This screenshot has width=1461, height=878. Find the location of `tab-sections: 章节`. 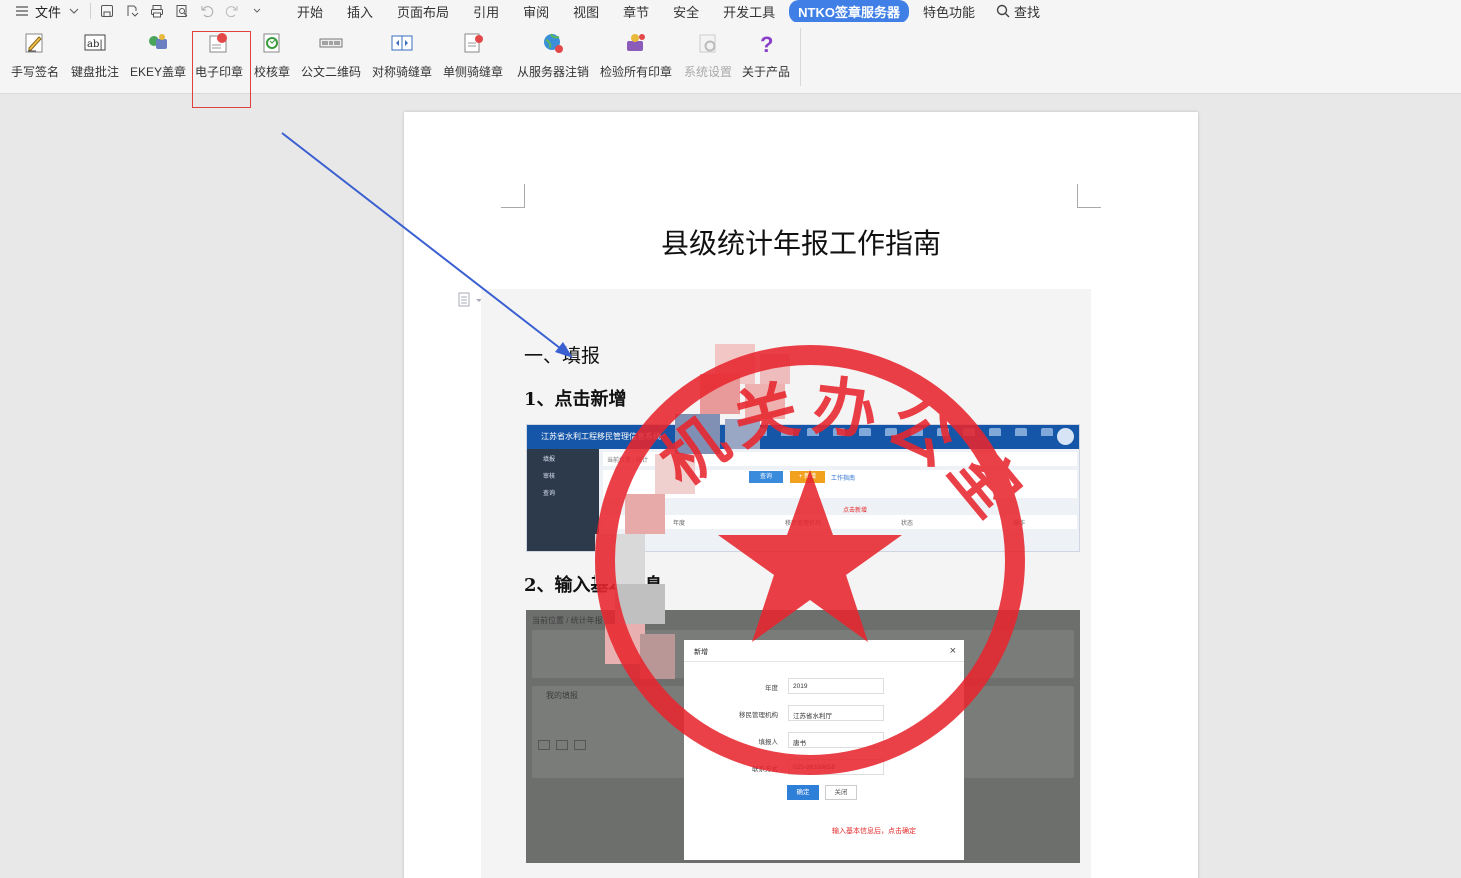

tab-sections: 章节 is located at coordinates (636, 11).